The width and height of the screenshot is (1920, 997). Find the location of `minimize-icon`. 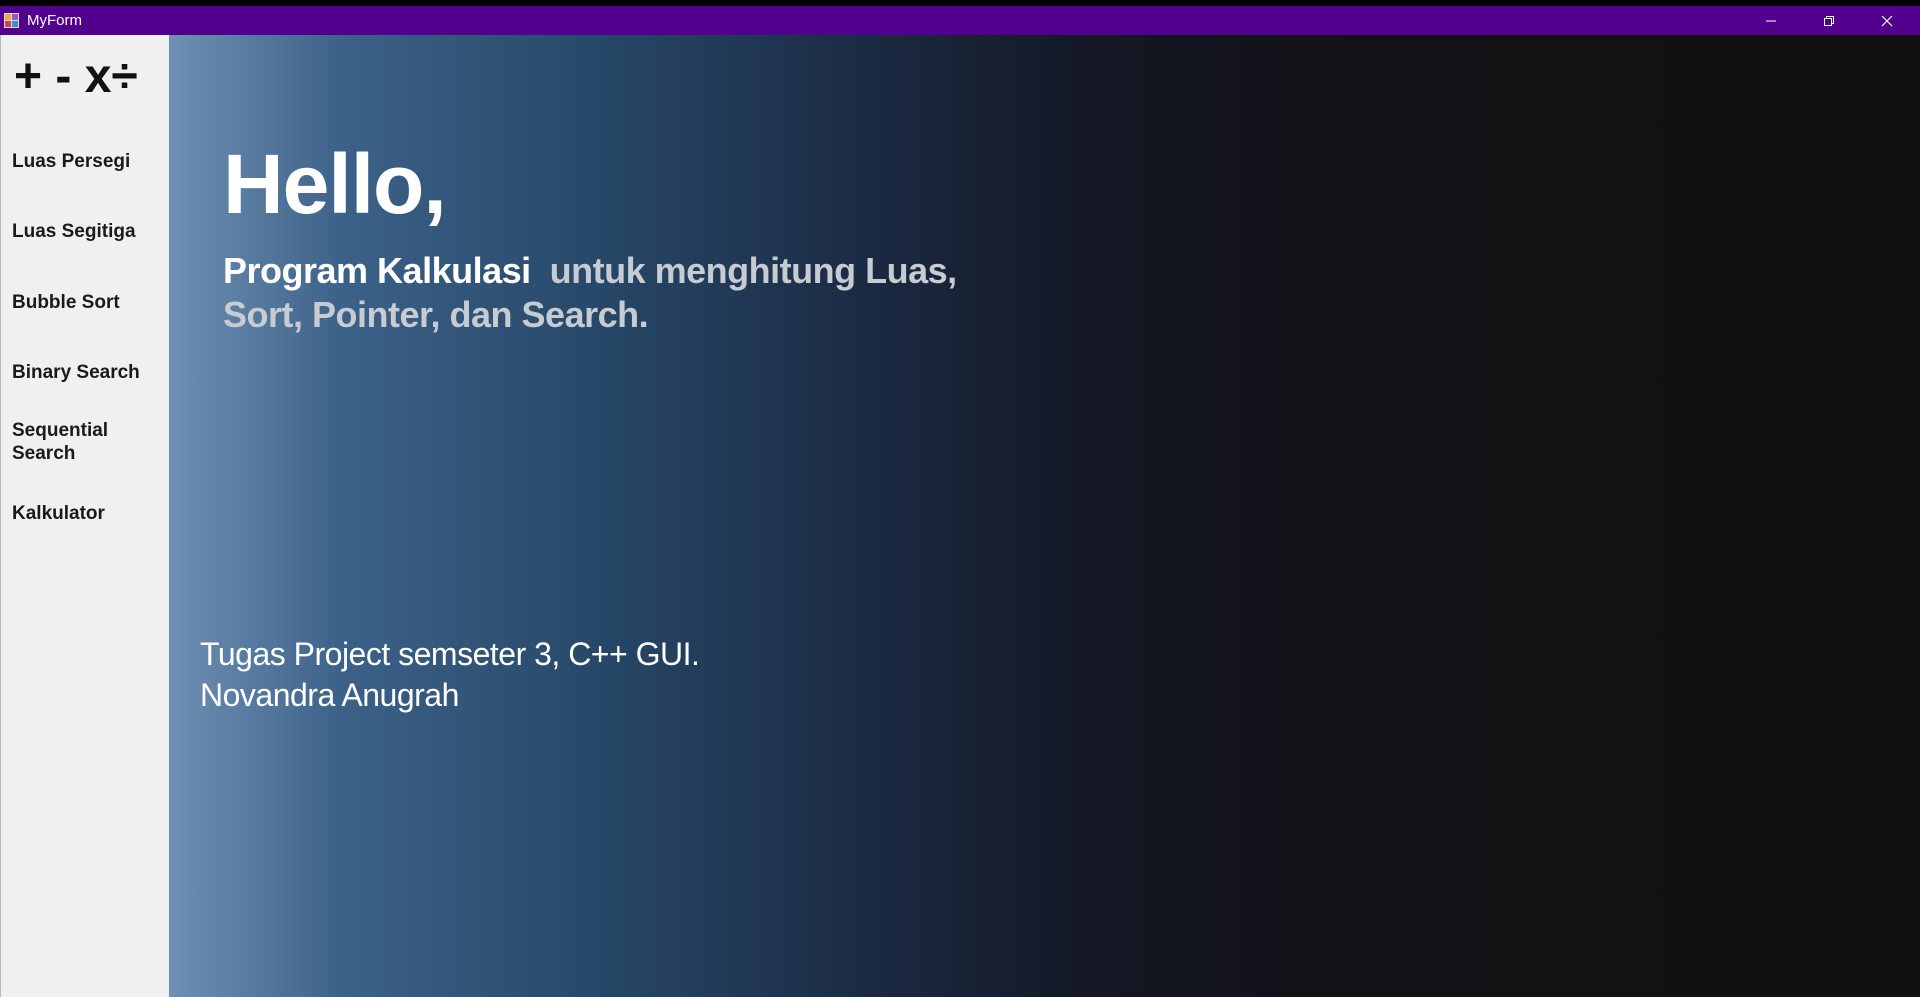

minimize-icon is located at coordinates (1771, 20).